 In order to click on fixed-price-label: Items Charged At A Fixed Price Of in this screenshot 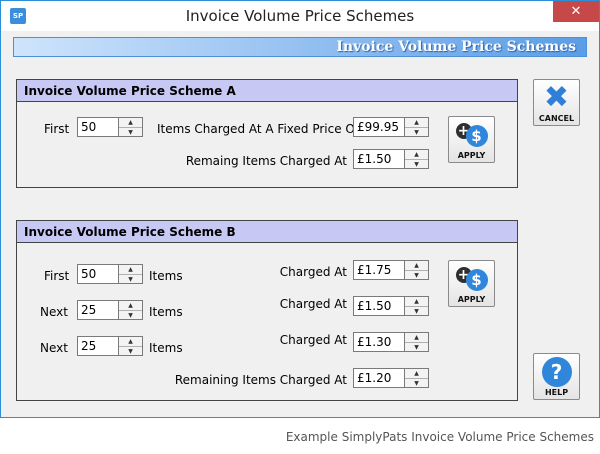, I will do `click(258, 129)`.